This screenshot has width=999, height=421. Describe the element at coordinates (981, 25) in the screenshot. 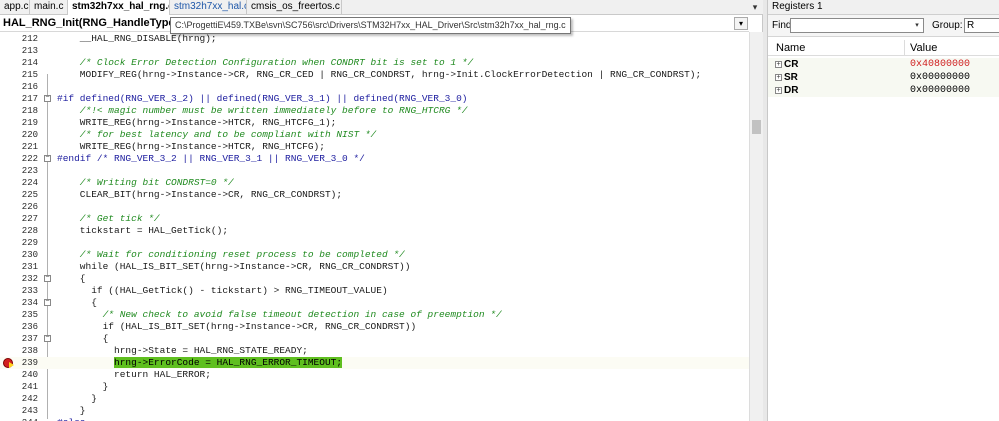

I see `group-select: R` at that location.